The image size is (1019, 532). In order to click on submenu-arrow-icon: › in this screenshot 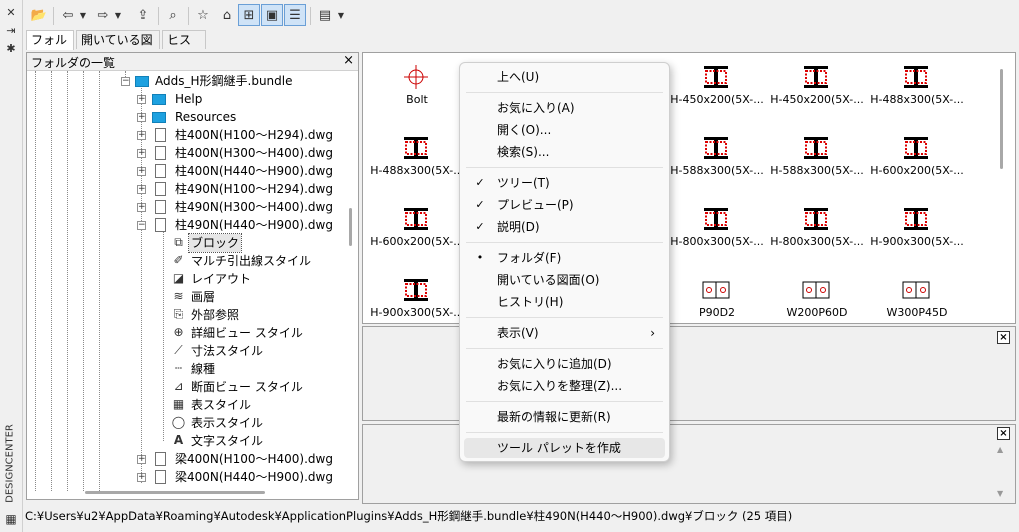, I will do `click(652, 333)`.